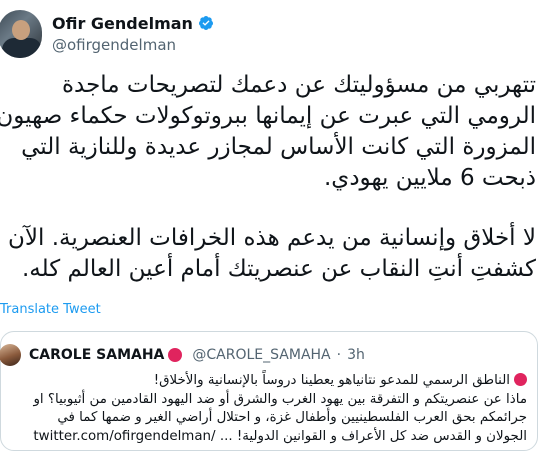  Describe the element at coordinates (205, 23) in the screenshot. I see `verified-badge-icon` at that location.